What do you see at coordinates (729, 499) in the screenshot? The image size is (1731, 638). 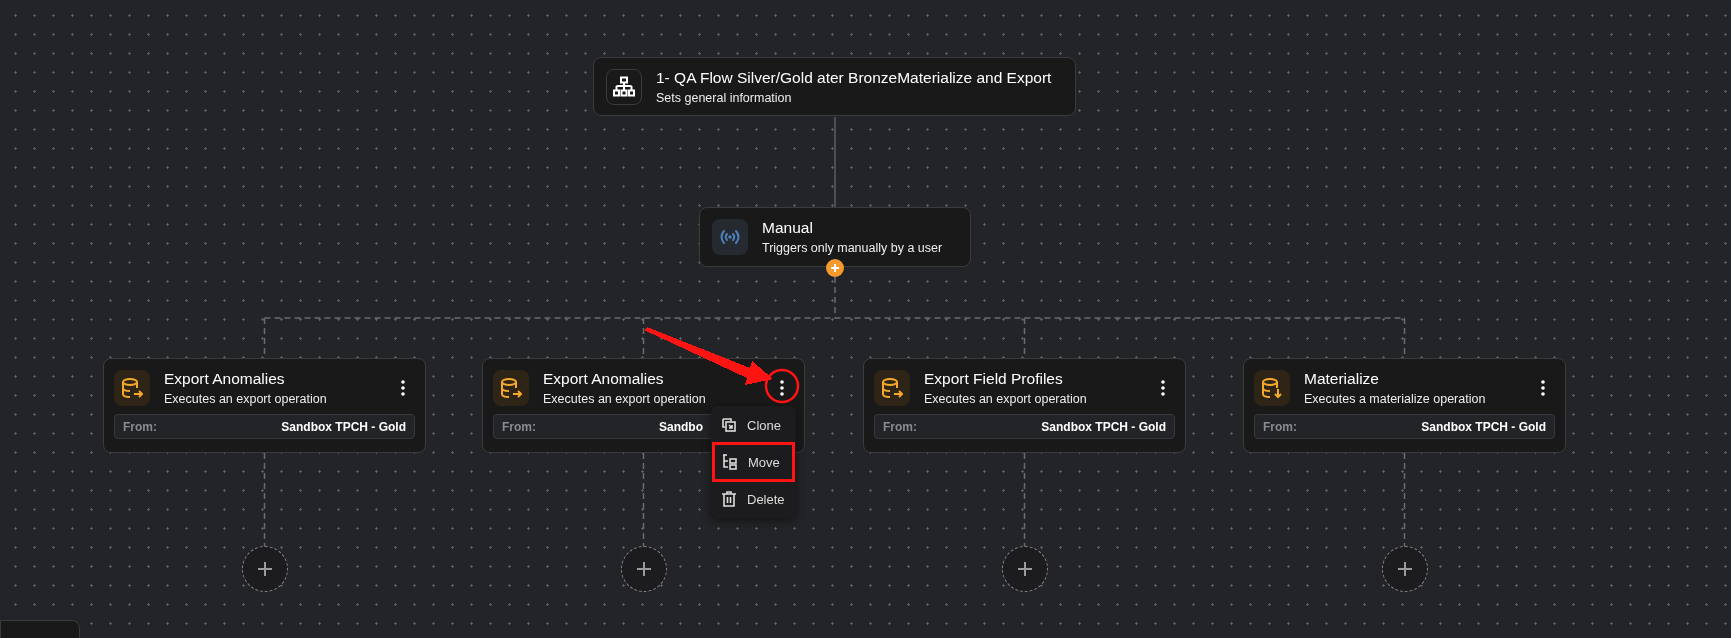 I see `trash-icon` at bounding box center [729, 499].